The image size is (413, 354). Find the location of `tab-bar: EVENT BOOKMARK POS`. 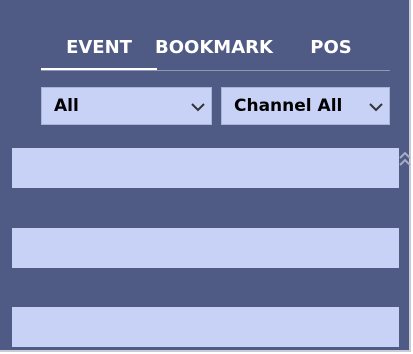

tab-bar: EVENT BOOKMARK POS is located at coordinates (215, 53).